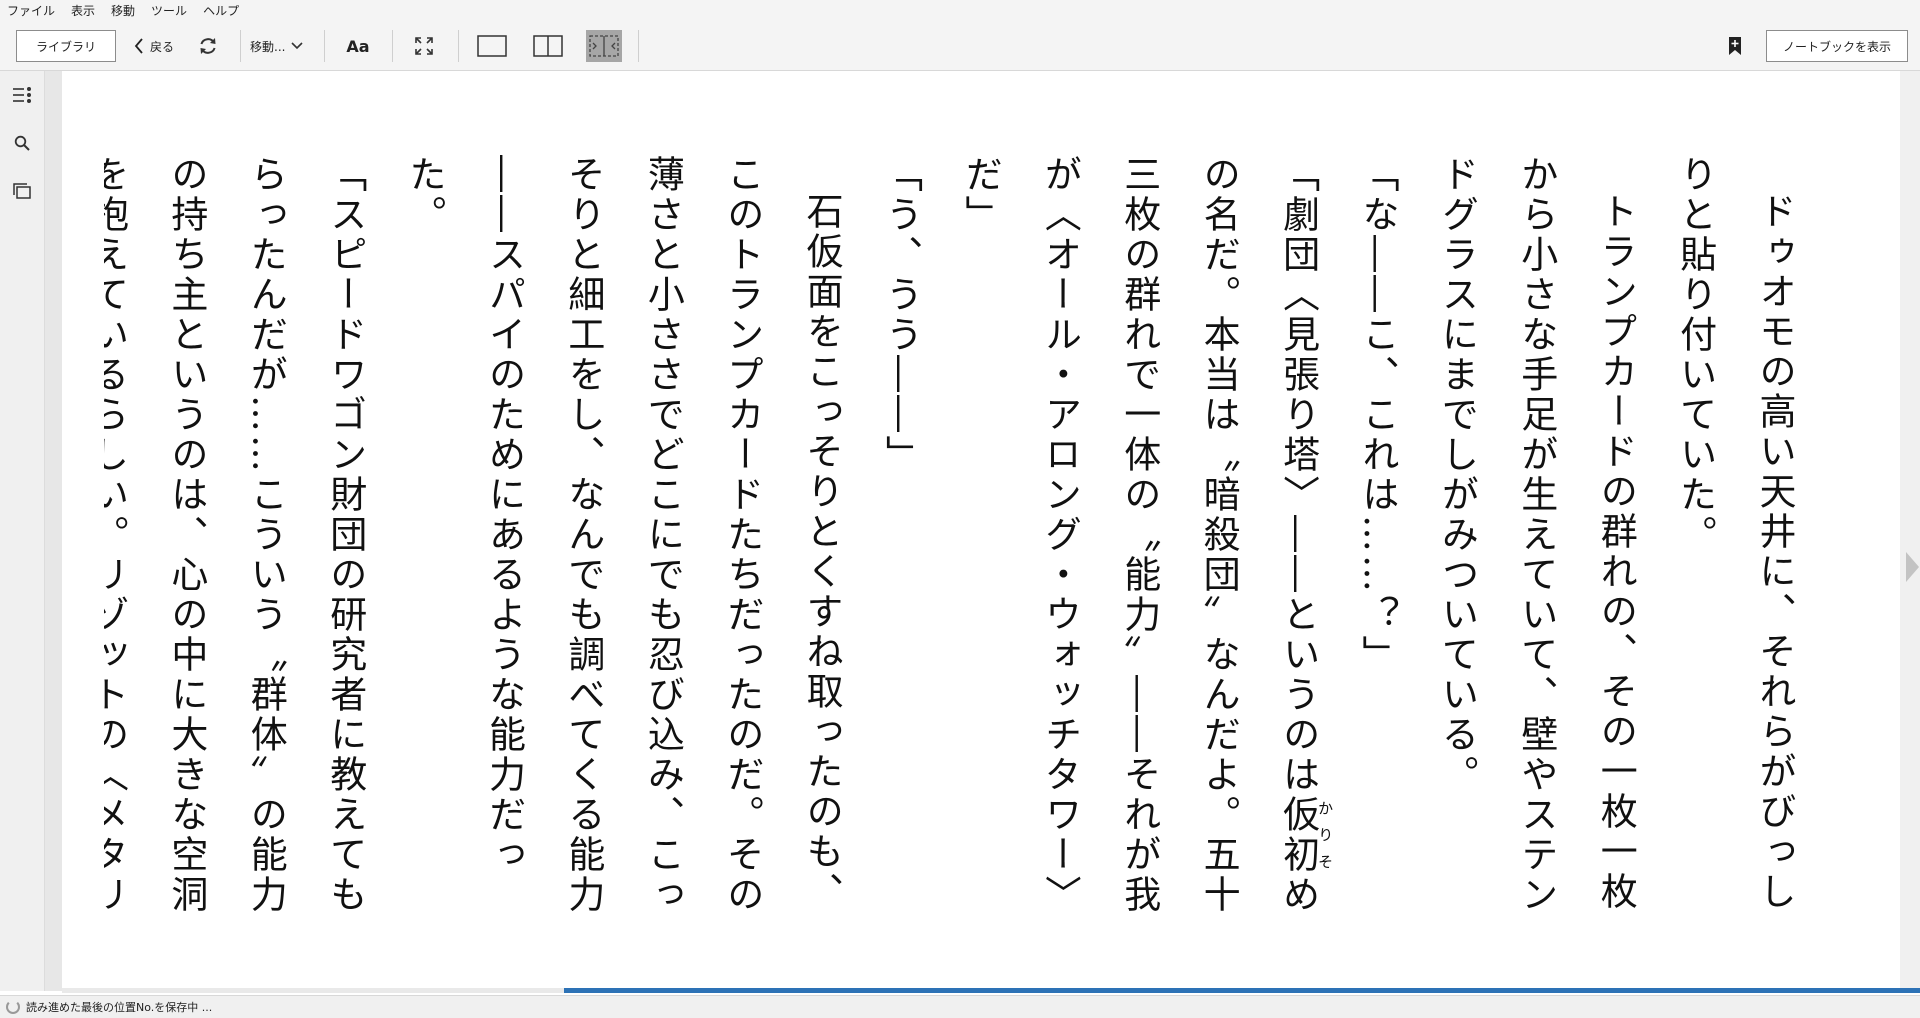 The height and width of the screenshot is (1018, 1920). I want to click on show-notebook-button: ノートブックを表示, so click(1837, 46).